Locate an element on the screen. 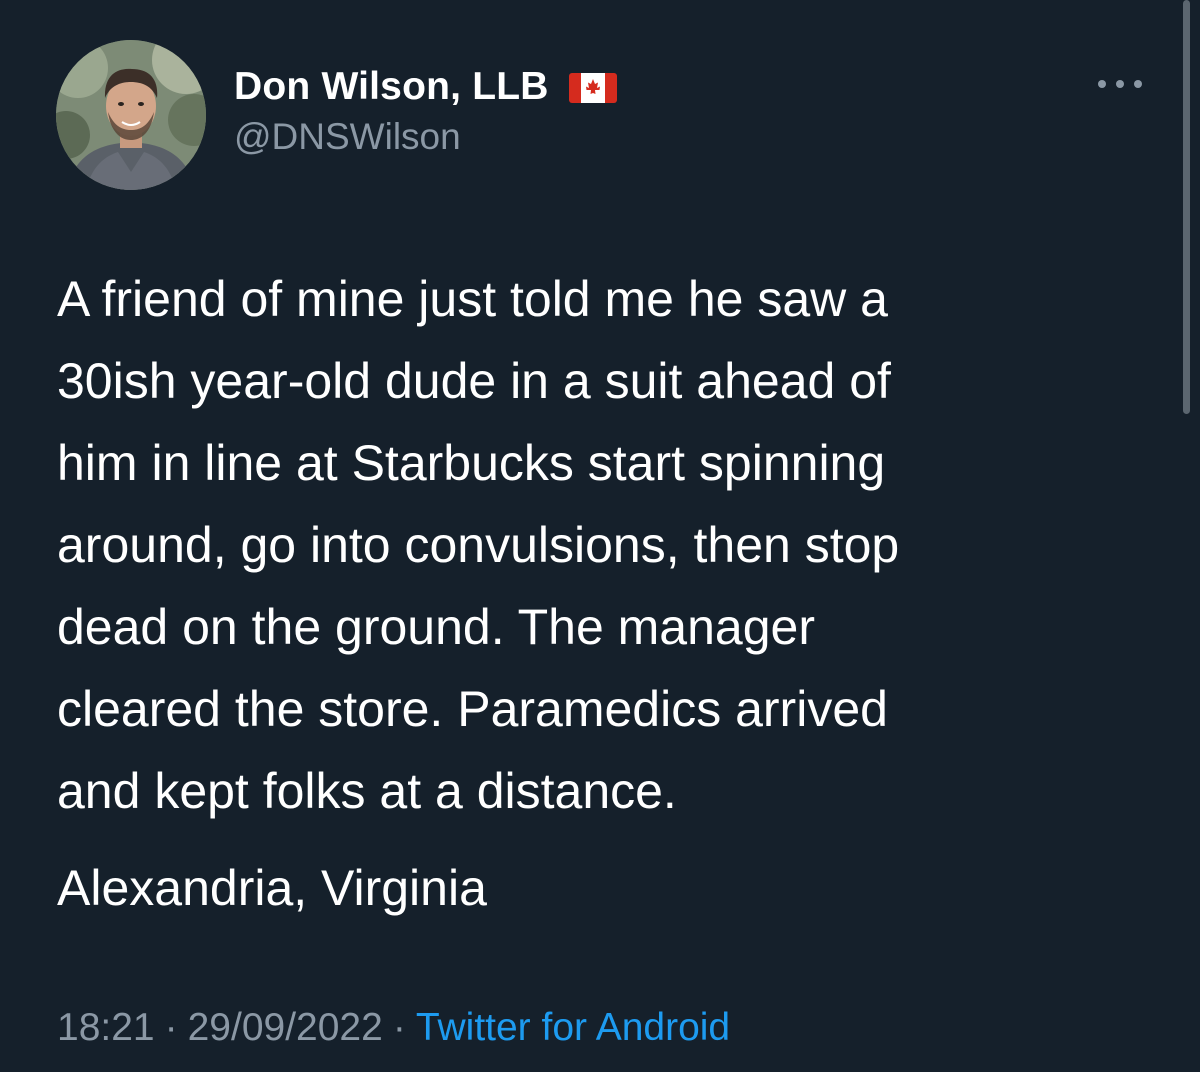 The image size is (1200, 1072). scrollbar is located at coordinates (1186, 207).